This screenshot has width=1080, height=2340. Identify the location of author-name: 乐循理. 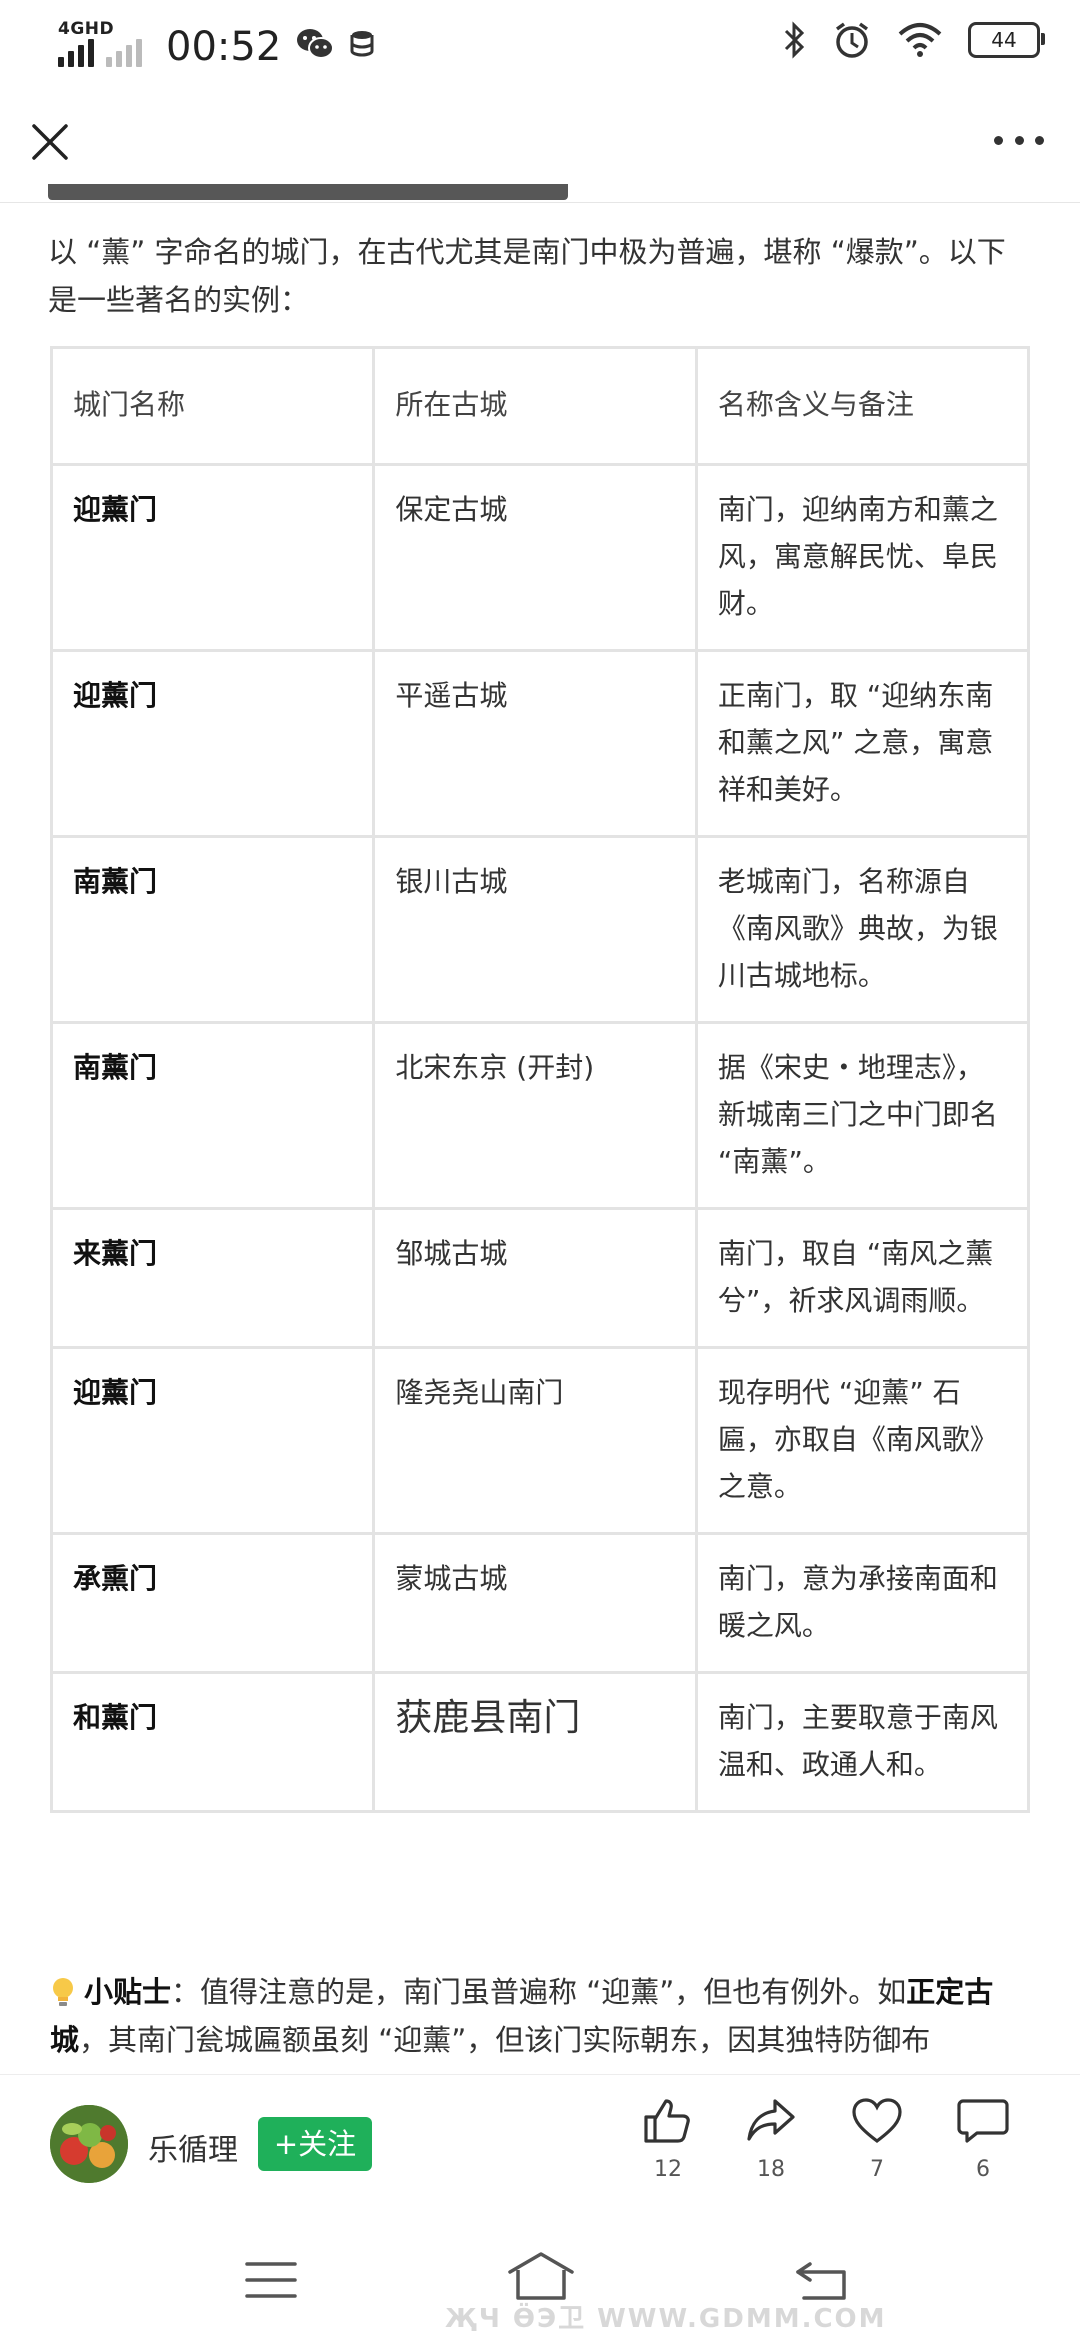
(193, 2147).